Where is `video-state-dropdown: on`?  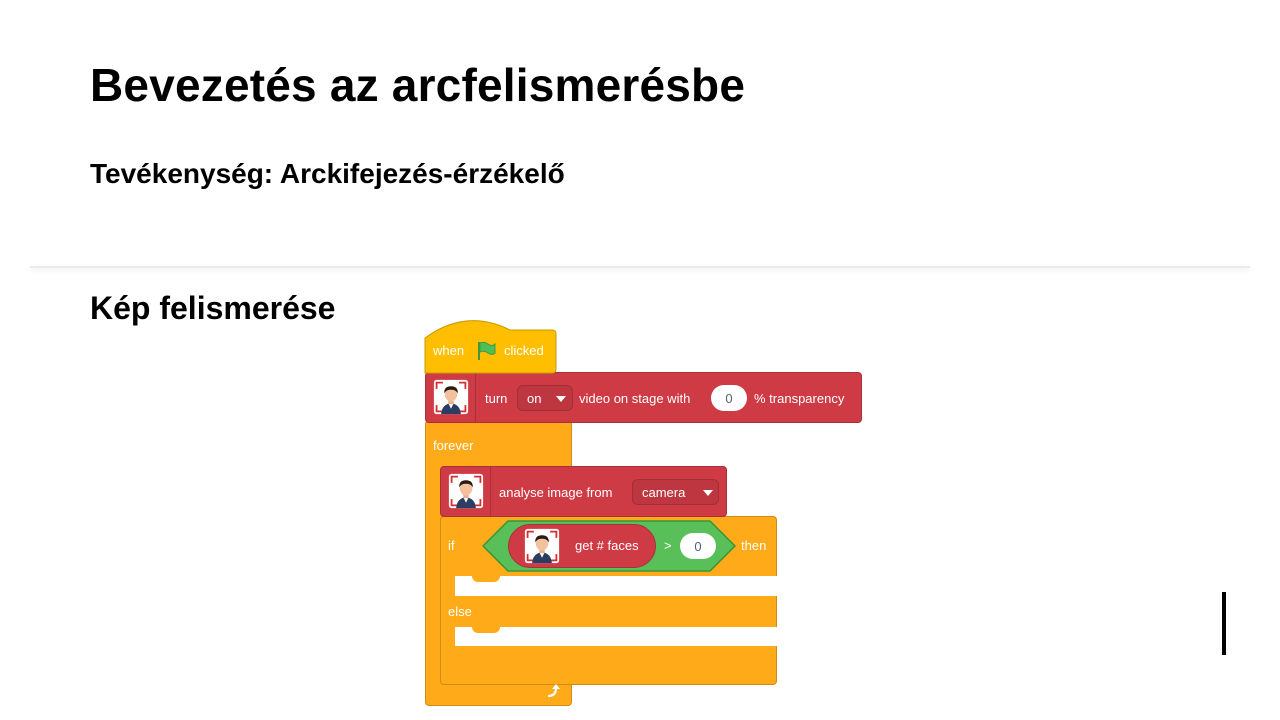
video-state-dropdown: on is located at coordinates (545, 398).